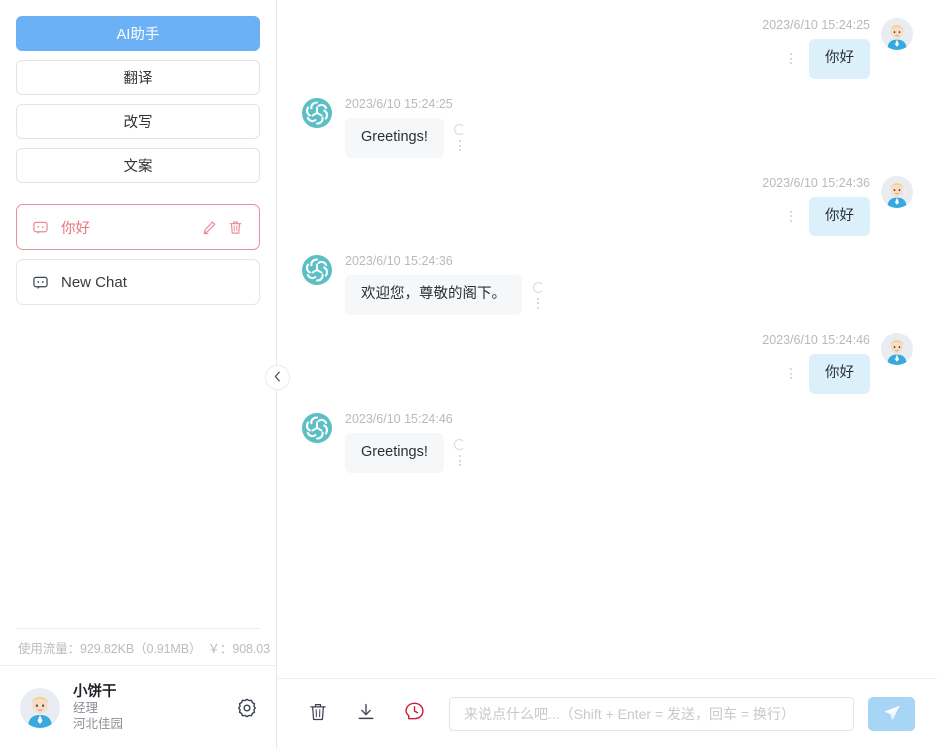 The height and width of the screenshot is (749, 937). I want to click on mode-button-label: 文案, so click(138, 167).